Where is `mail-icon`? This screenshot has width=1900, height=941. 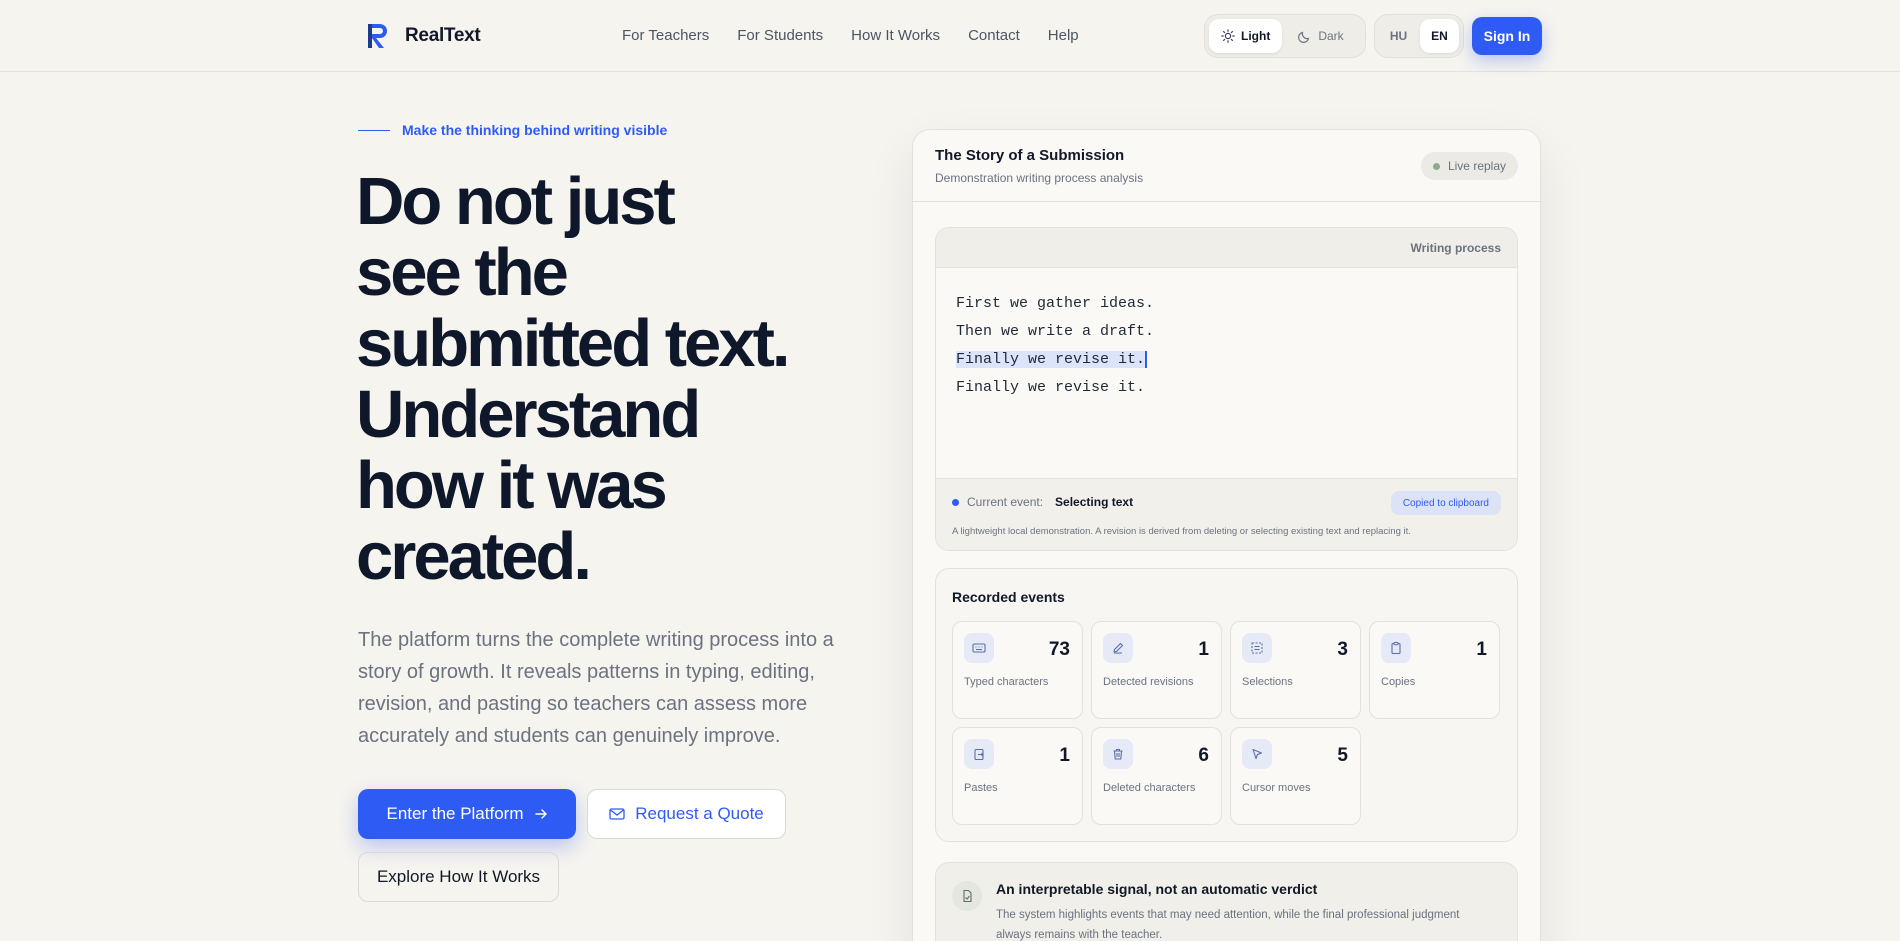
mail-icon is located at coordinates (617, 814).